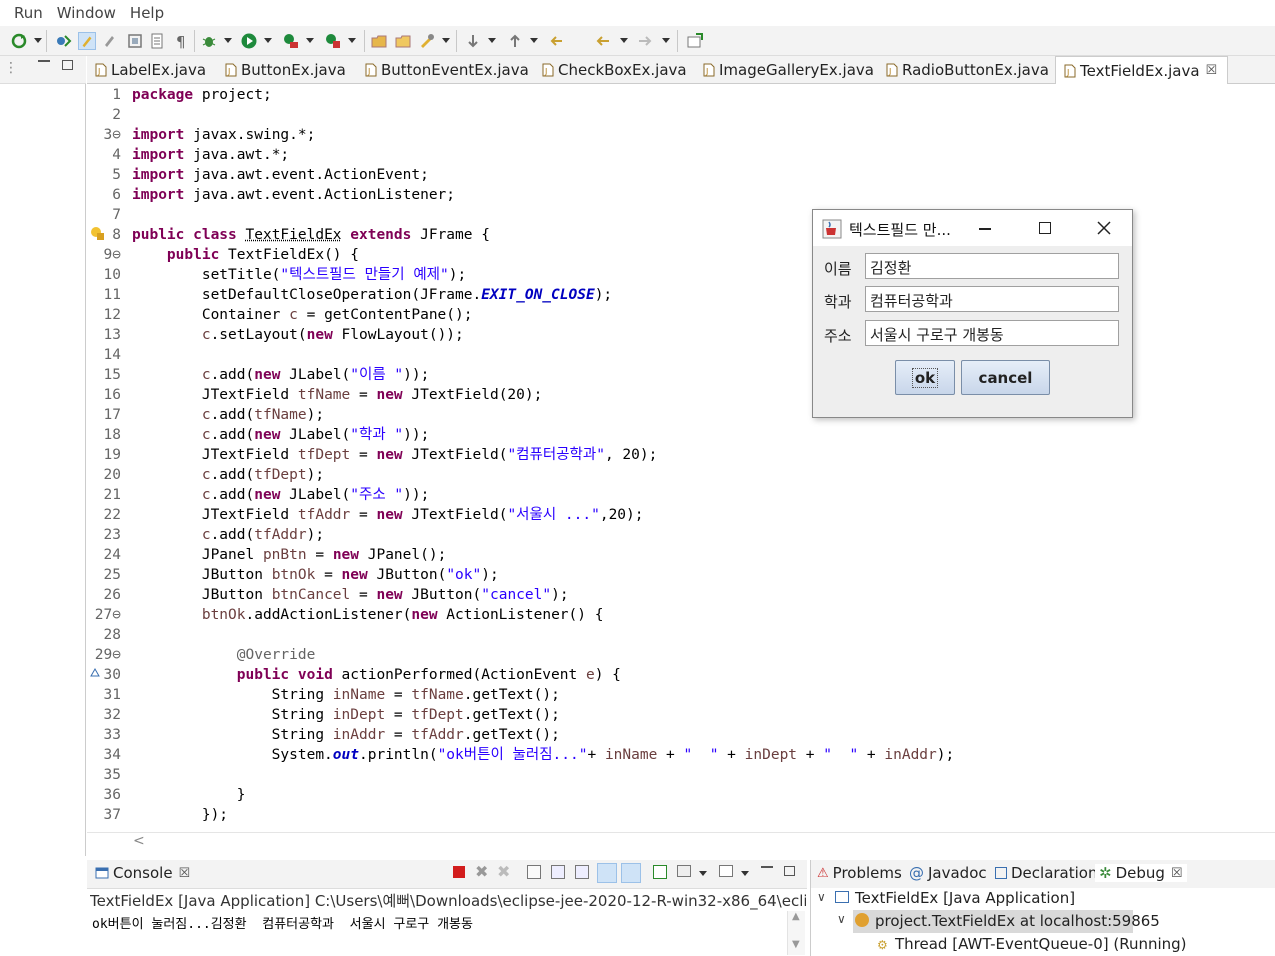 Image resolution: width=1275 pixels, height=956 pixels. I want to click on remove-launch-icon: ✖, so click(481, 871).